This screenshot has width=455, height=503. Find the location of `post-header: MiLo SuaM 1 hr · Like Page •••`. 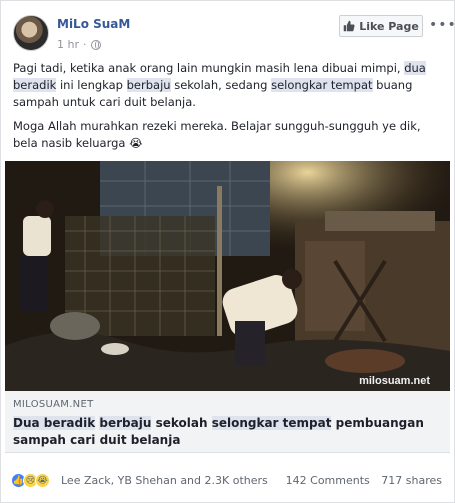

post-header: MiLo SuaM 1 hr · Like Page ••• is located at coordinates (233, 33).